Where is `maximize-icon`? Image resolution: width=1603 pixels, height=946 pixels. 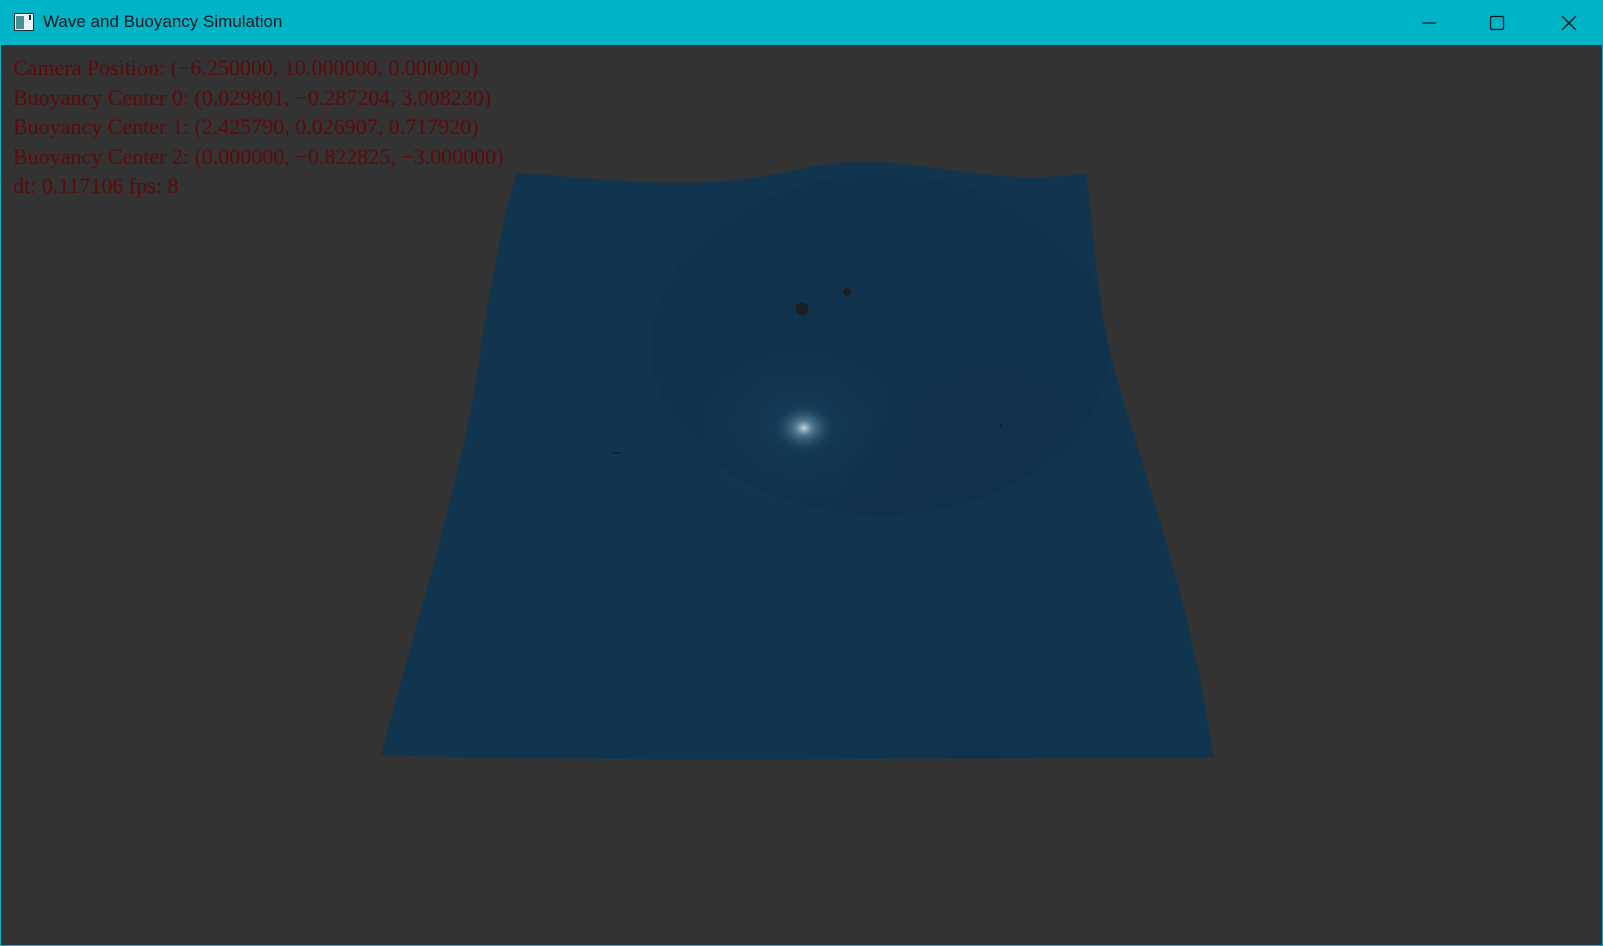 maximize-icon is located at coordinates (1497, 23).